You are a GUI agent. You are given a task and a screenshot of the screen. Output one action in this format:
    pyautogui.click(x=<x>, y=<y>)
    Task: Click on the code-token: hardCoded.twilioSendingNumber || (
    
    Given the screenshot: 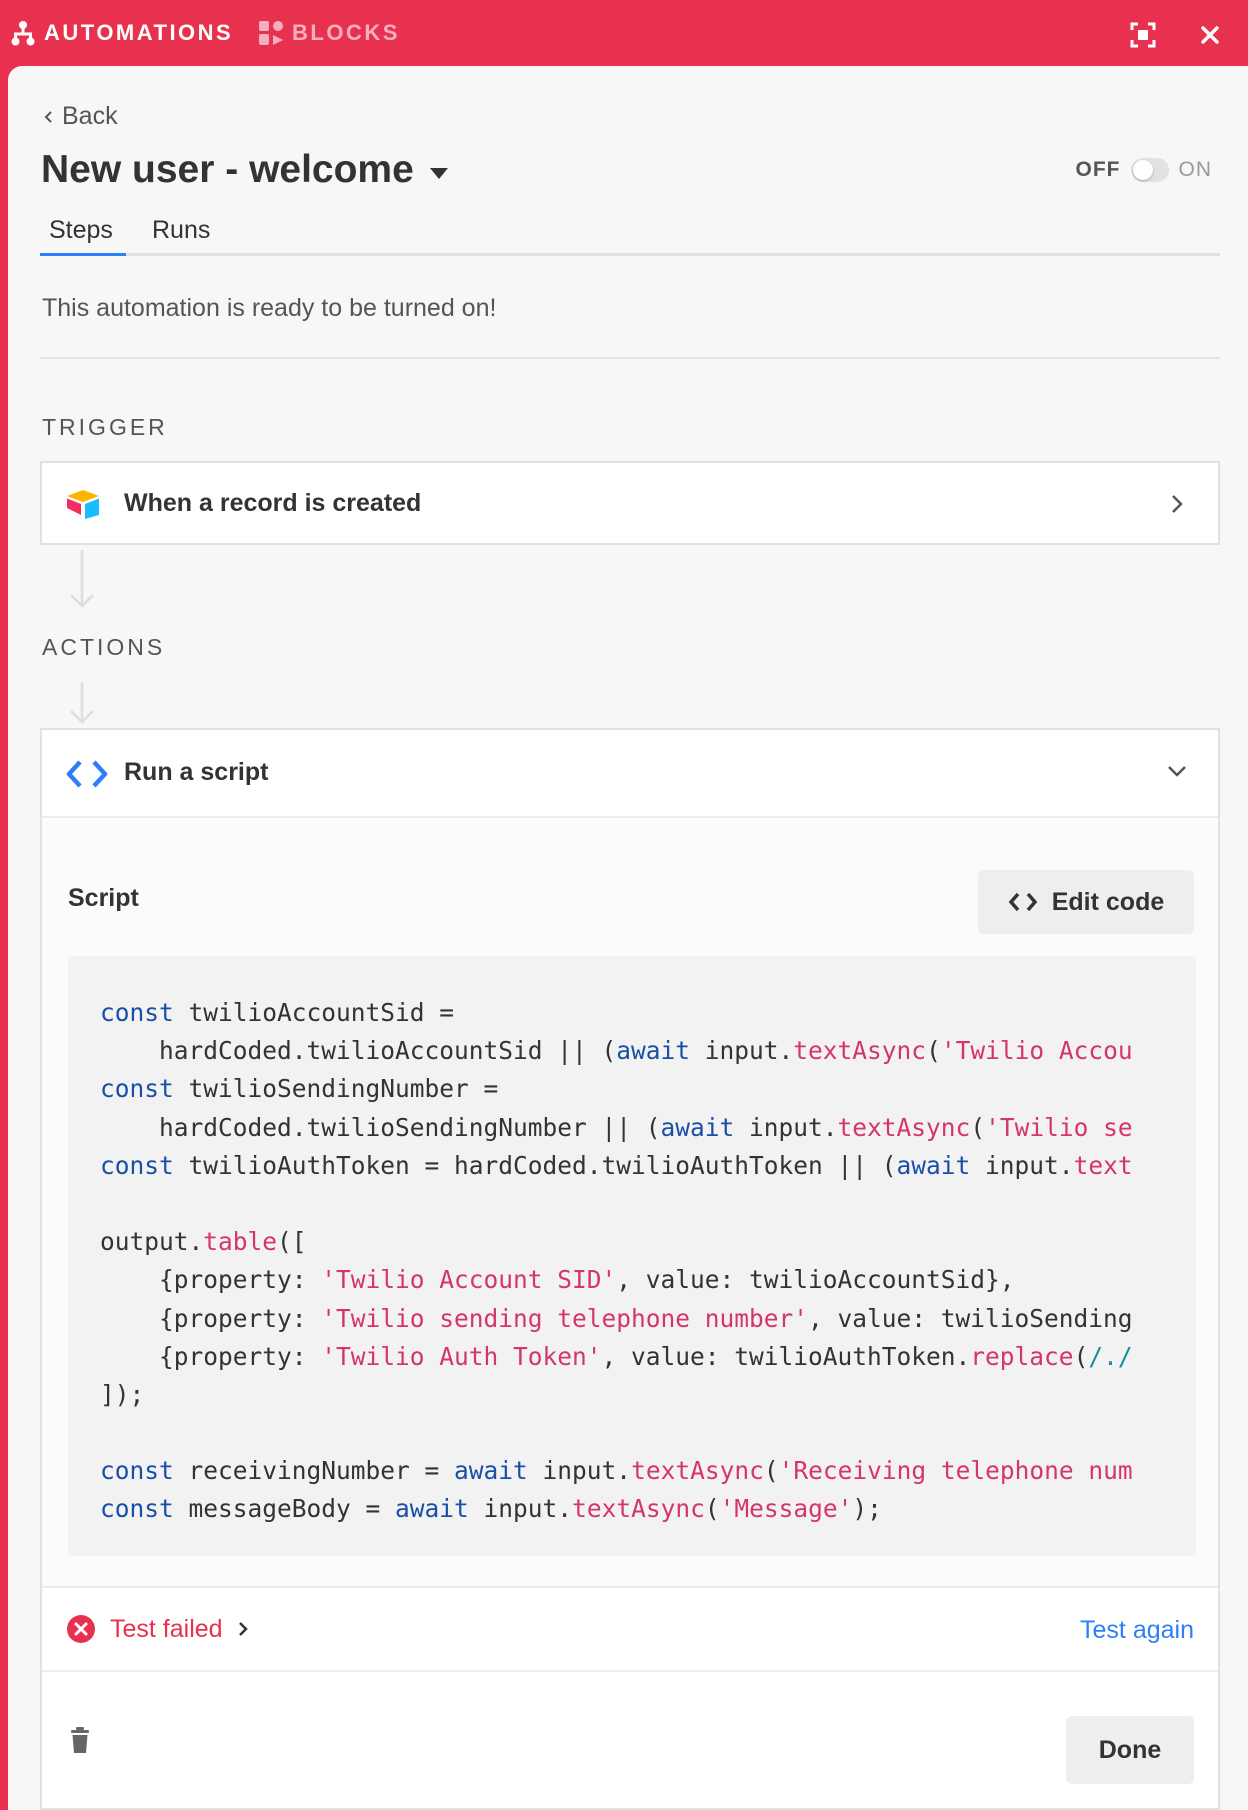 What is the action you would take?
    pyautogui.click(x=380, y=1127)
    